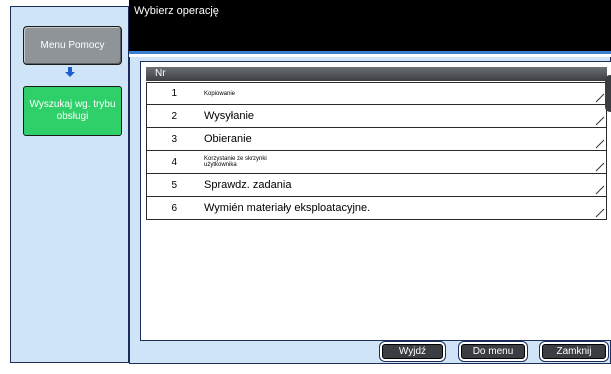  What do you see at coordinates (174, 185) in the screenshot?
I see `row-number: 5` at bounding box center [174, 185].